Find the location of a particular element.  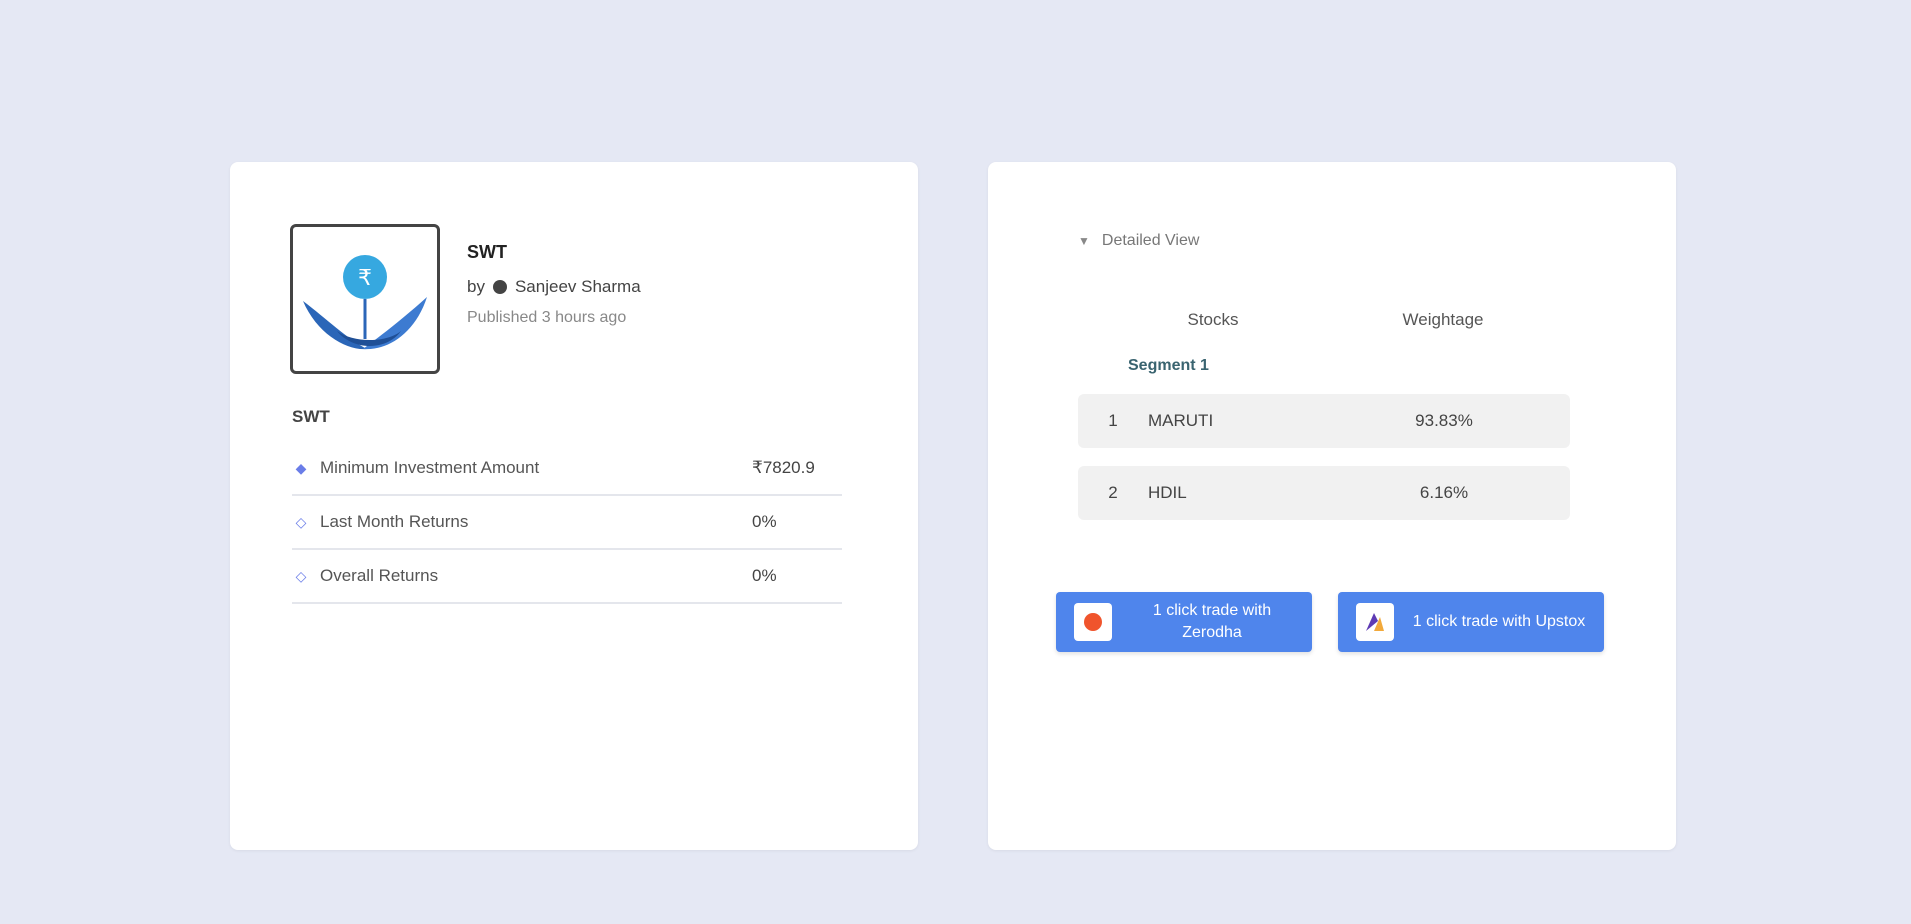

column-weightage: Weightage is located at coordinates (1443, 319).